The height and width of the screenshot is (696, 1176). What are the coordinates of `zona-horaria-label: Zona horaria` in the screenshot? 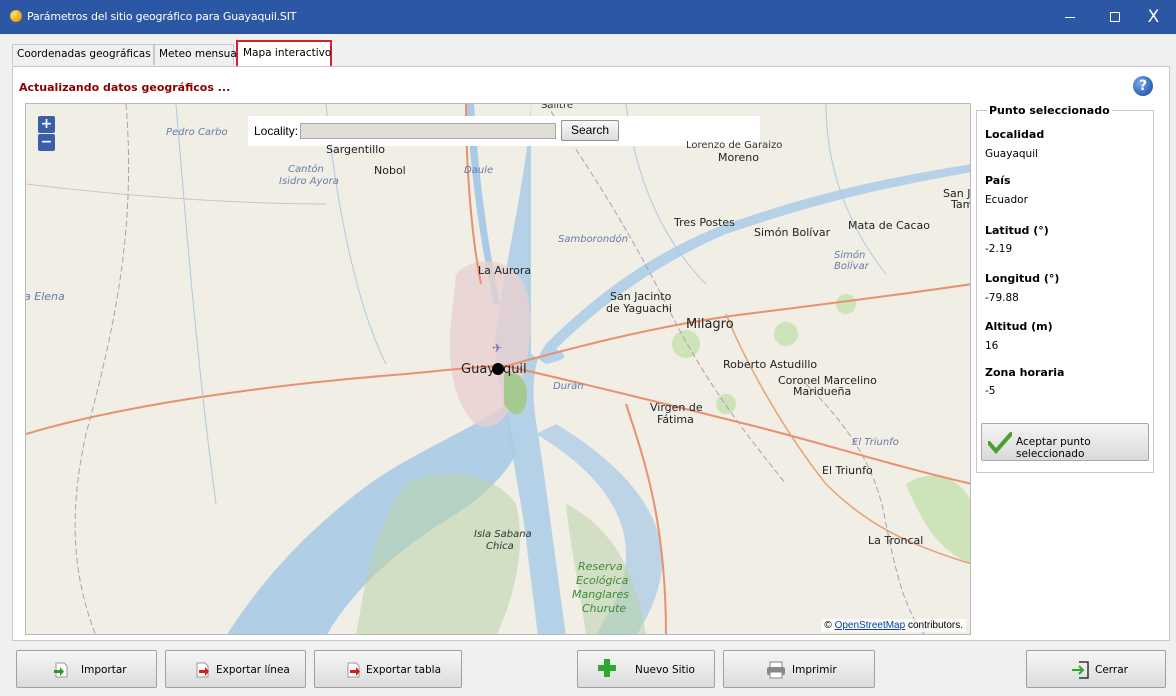 It's located at (1025, 372).